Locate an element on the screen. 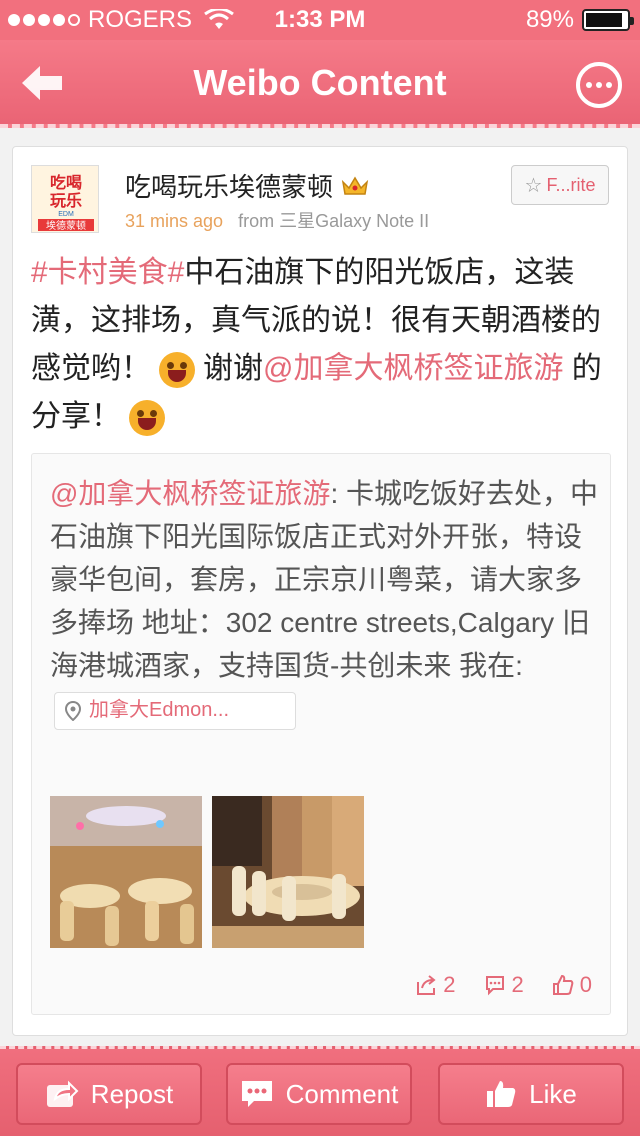 The height and width of the screenshot is (1136, 640). more-options-icon is located at coordinates (599, 85).